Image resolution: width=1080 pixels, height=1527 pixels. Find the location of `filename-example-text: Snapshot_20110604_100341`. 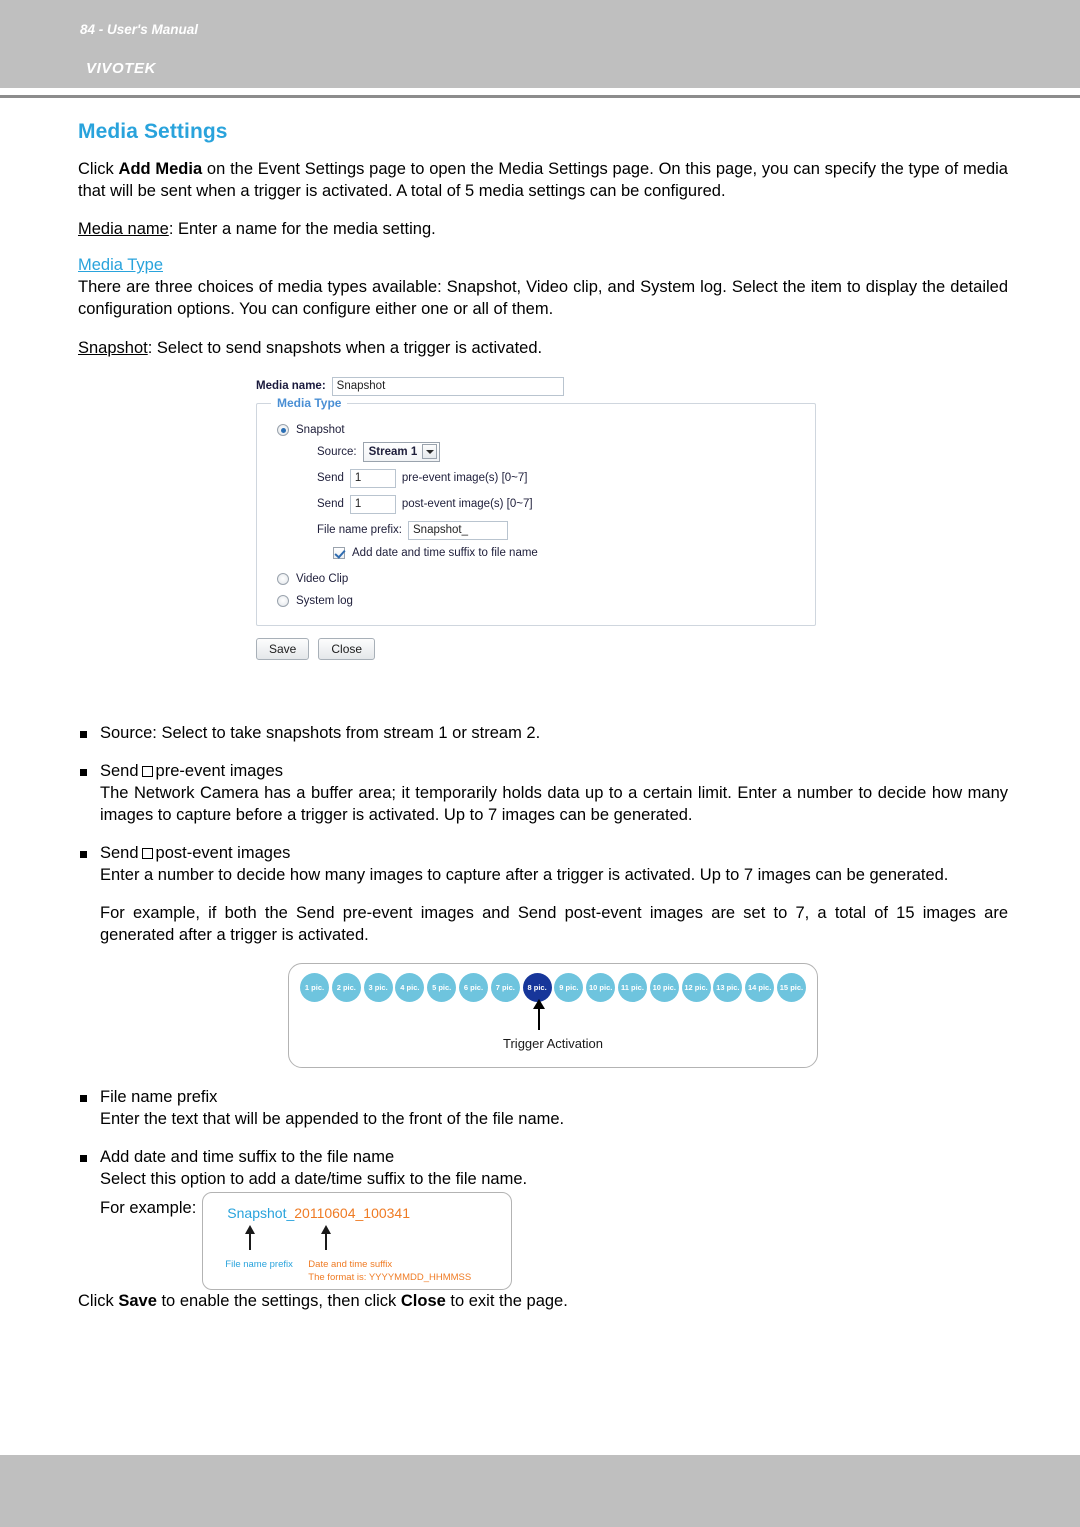

filename-example-text: Snapshot_20110604_100341 is located at coordinates (318, 1213).